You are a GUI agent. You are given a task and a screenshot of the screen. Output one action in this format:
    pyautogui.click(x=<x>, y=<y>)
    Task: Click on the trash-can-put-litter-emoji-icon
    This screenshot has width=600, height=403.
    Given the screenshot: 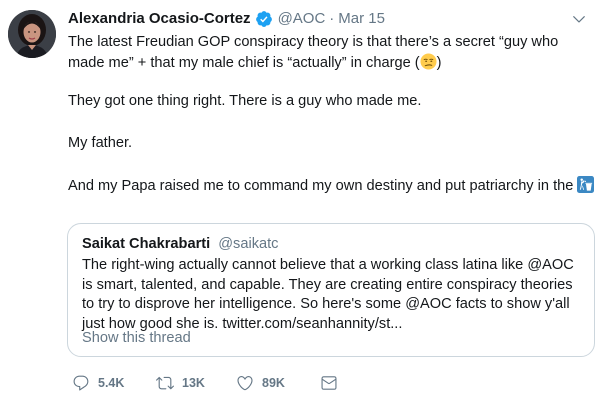 What is the action you would take?
    pyautogui.click(x=586, y=184)
    